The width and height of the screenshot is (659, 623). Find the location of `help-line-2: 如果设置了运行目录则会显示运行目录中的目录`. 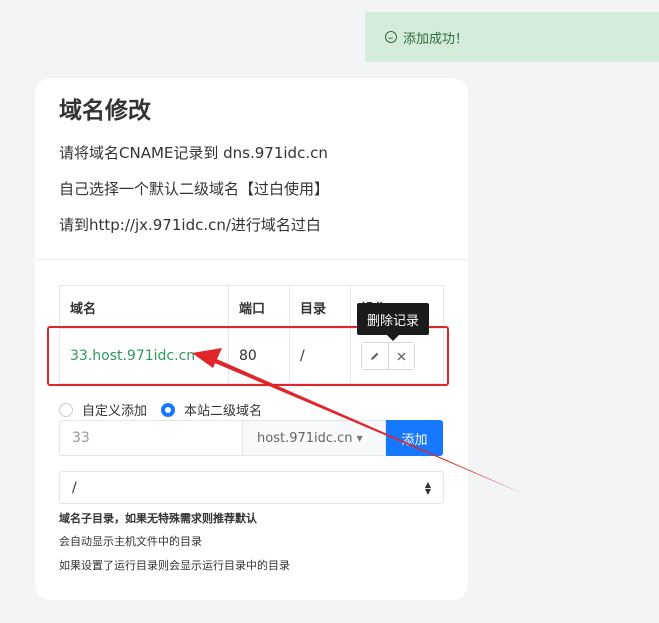

help-line-2: 如果设置了运行目录则会显示运行目录中的目录 is located at coordinates (174, 565).